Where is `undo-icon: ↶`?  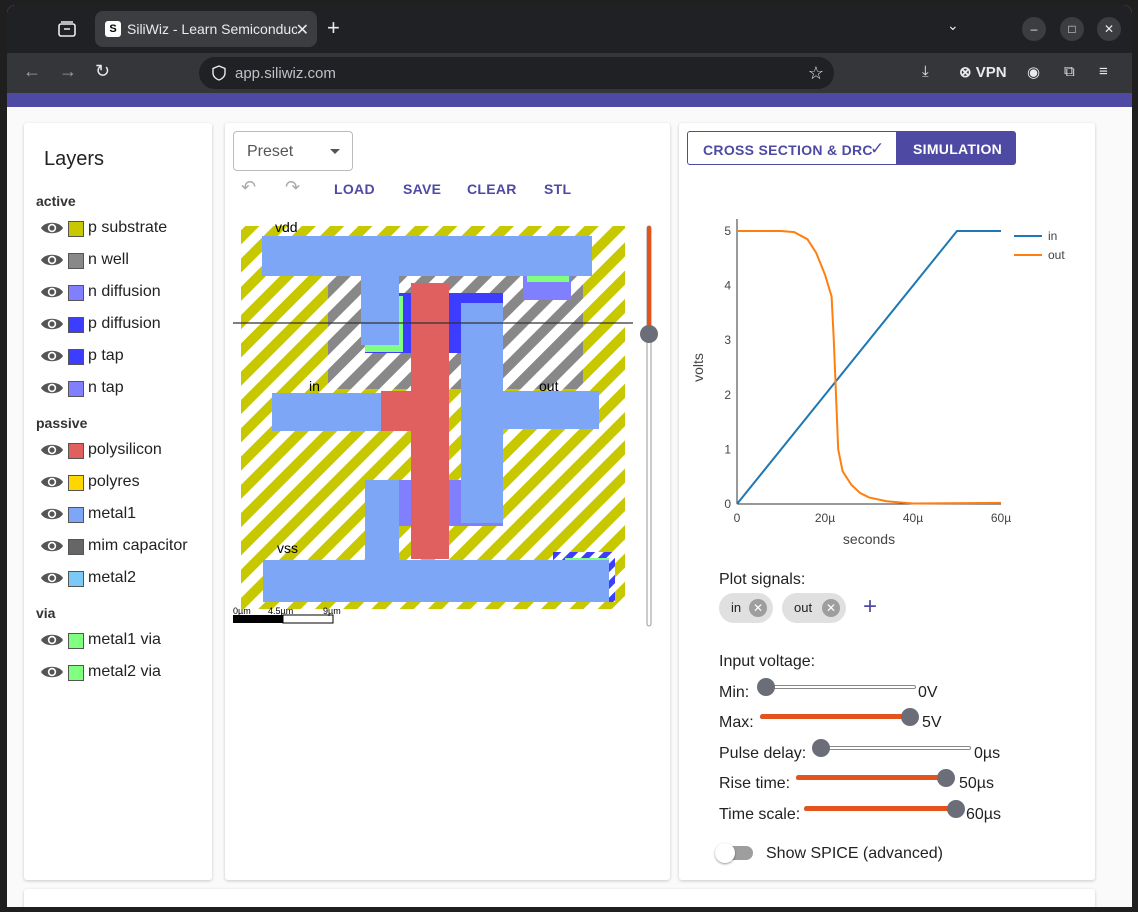
undo-icon: ↶ is located at coordinates (248, 187).